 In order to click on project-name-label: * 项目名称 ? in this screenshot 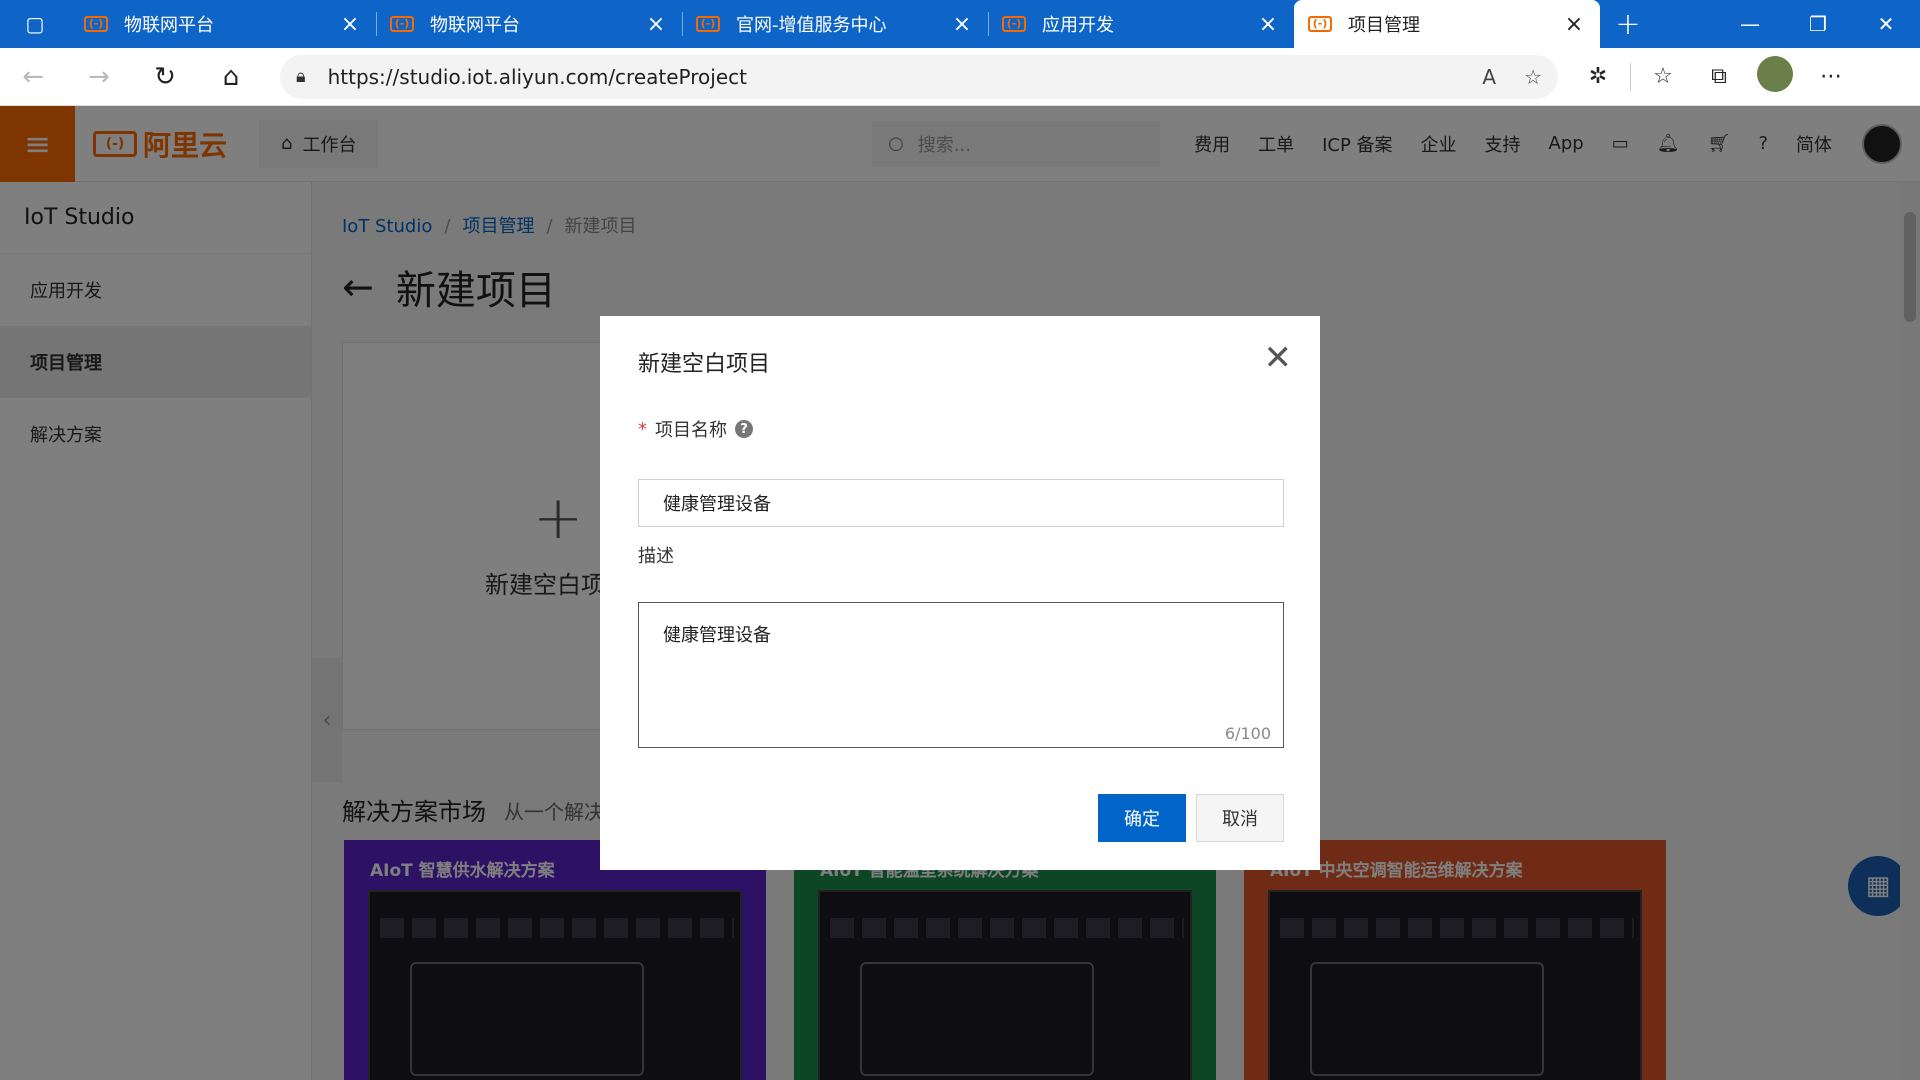, I will do `click(695, 429)`.